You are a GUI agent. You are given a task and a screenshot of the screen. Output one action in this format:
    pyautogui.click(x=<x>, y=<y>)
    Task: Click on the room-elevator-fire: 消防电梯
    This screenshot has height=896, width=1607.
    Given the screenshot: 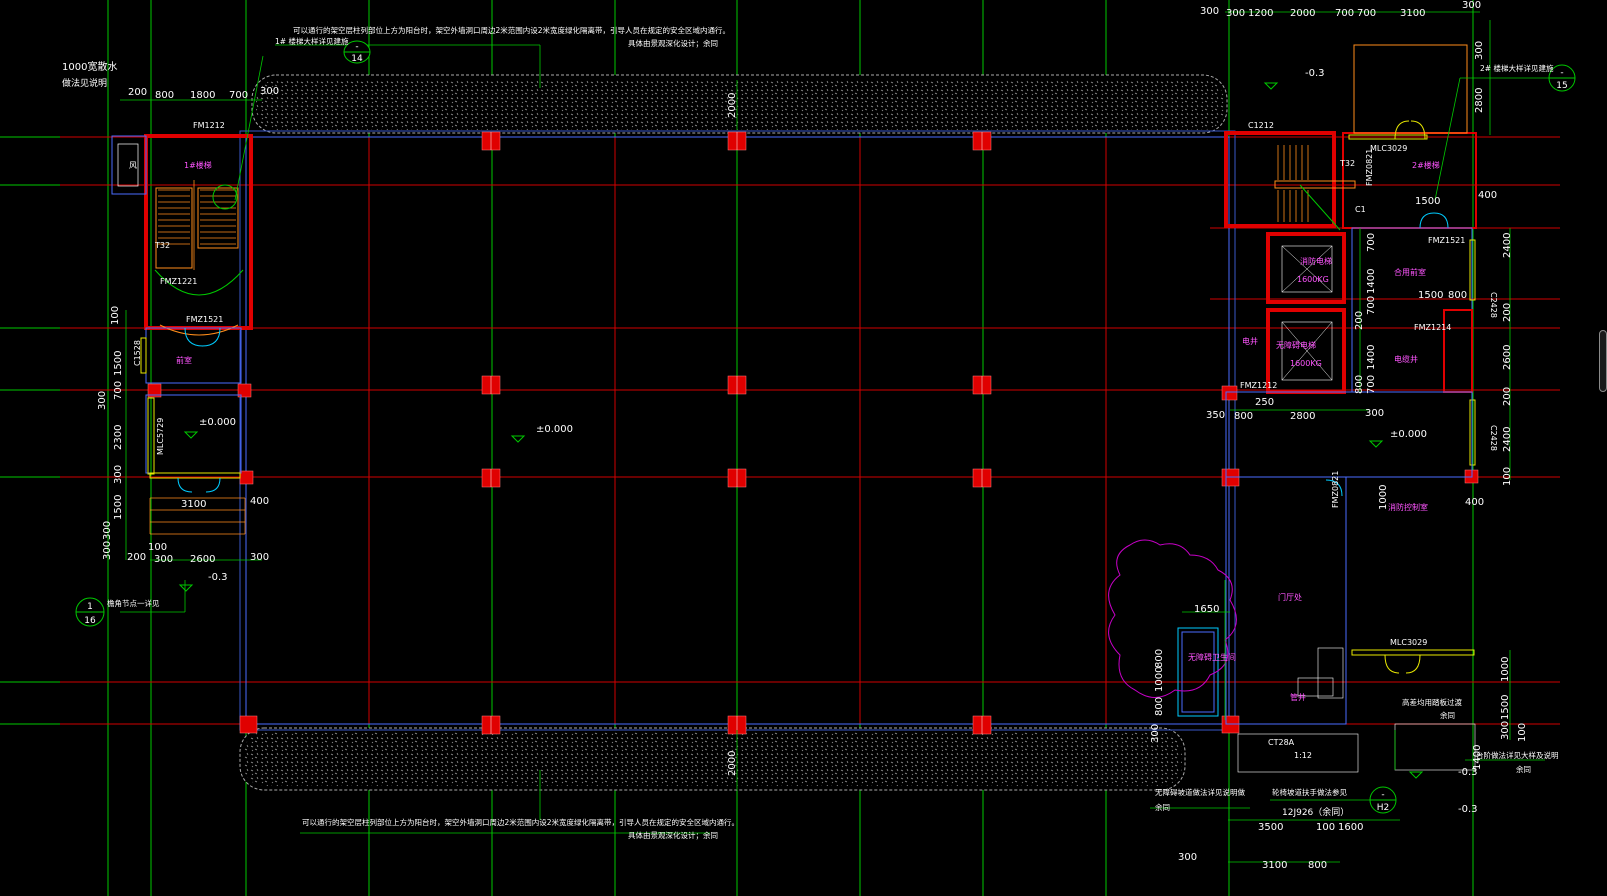 What is the action you would take?
    pyautogui.click(x=1316, y=261)
    